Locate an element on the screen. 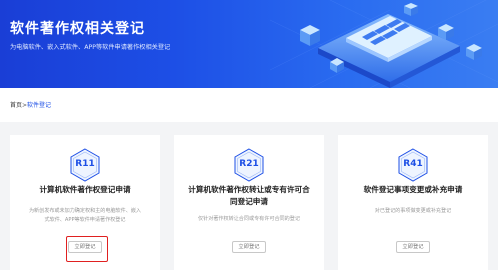 This screenshot has width=498, height=270. service-description-line: 对已登记的事项做变更或补充登记 is located at coordinates (413, 211).